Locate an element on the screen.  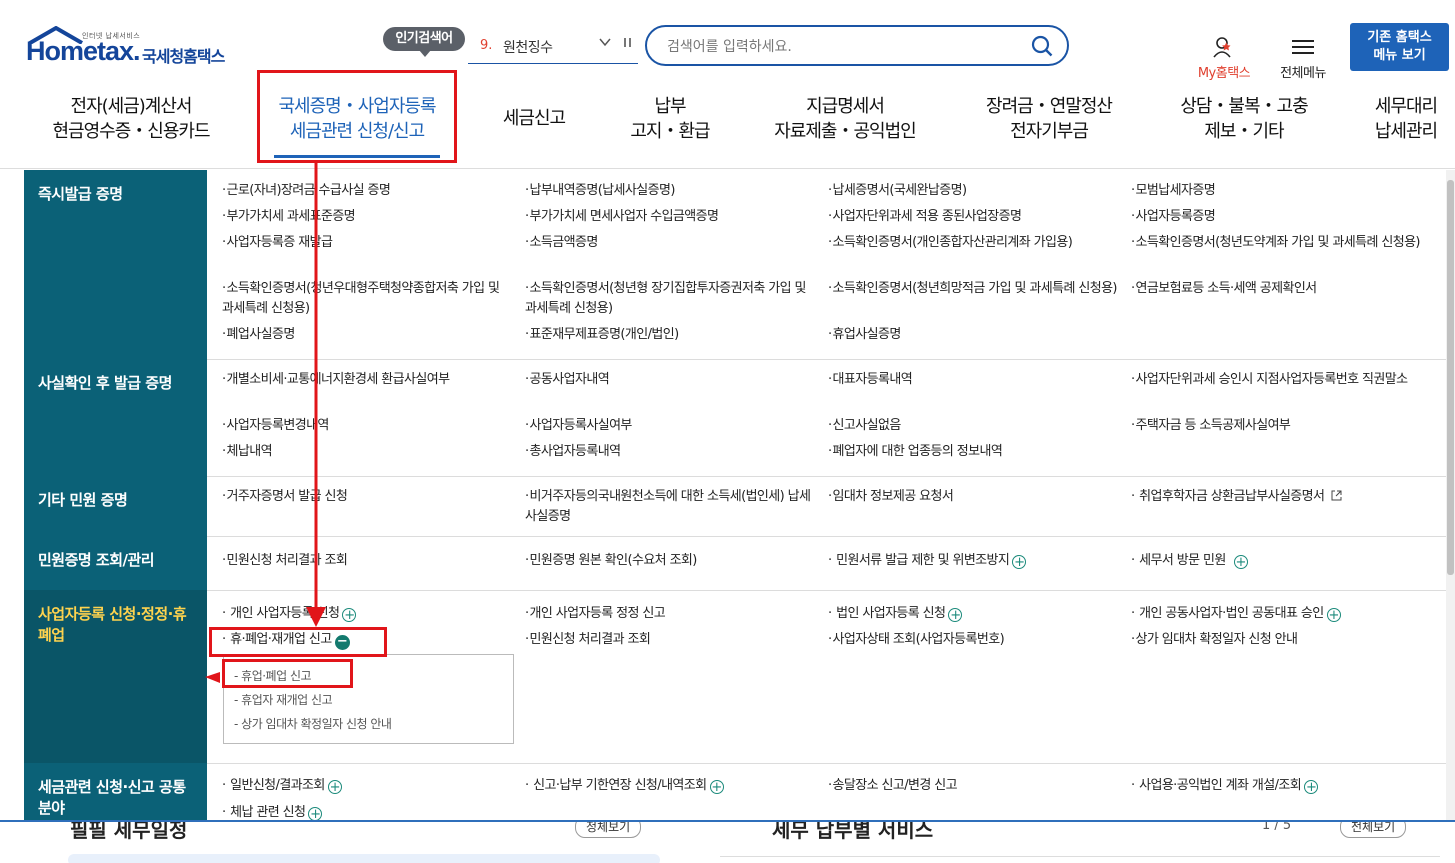
menu-link: 사업자단위과세 승인시 지점사업자등록번호 직권말소 is located at coordinates (1276, 380).